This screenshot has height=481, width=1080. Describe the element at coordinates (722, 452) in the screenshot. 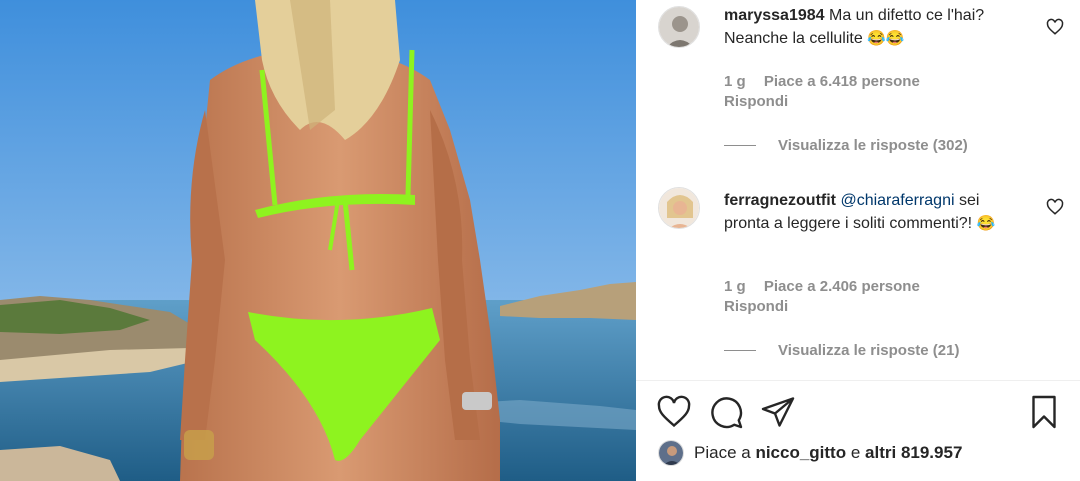

I see `likes-prefix: Piace a` at that location.